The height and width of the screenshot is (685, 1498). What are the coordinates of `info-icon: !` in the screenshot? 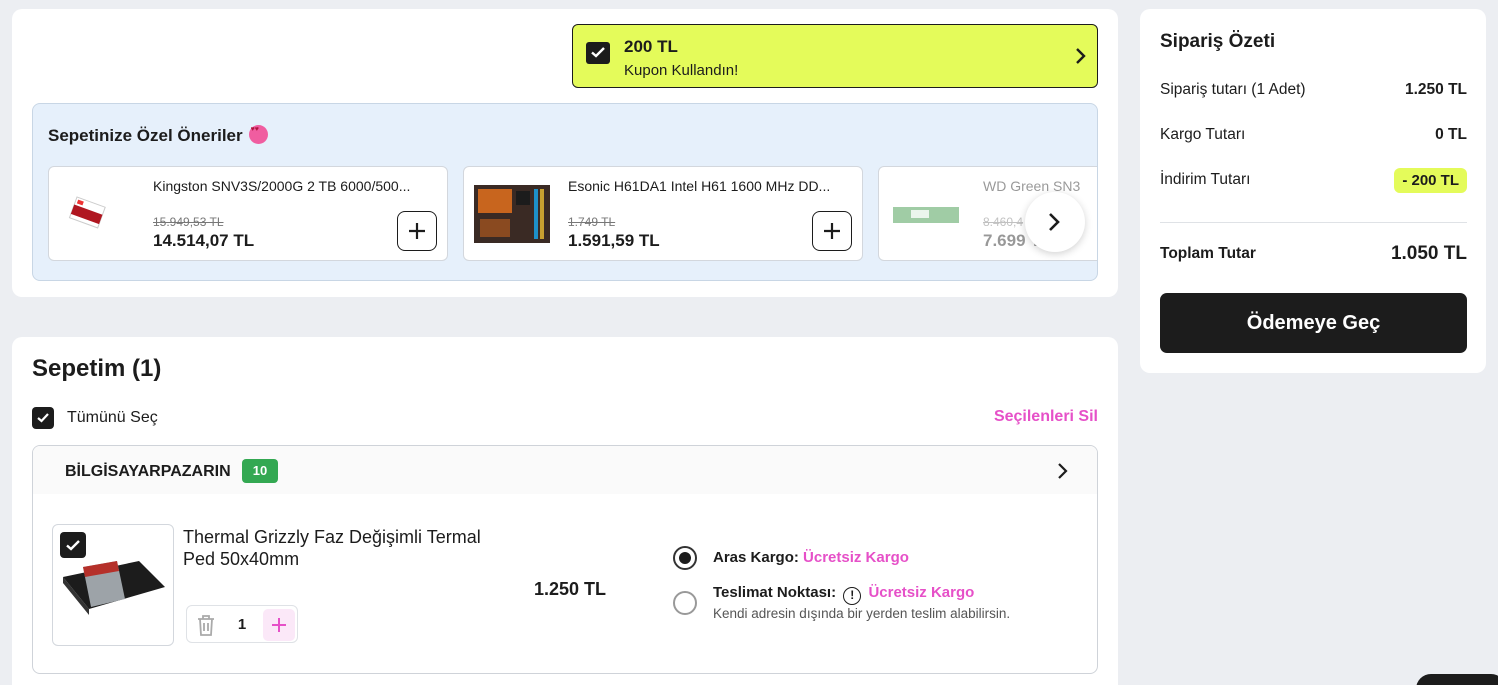 It's located at (852, 596).